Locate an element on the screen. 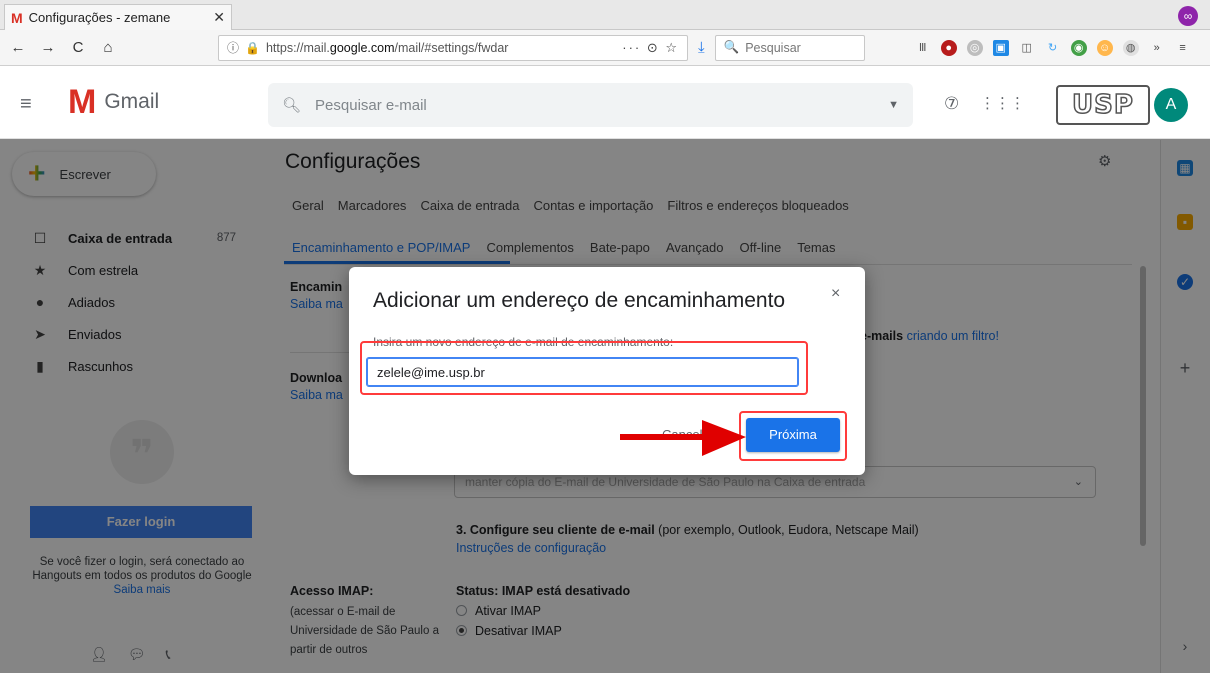 This screenshot has width=1210, height=673. search-options-icon: ▼ is located at coordinates (893, 105).